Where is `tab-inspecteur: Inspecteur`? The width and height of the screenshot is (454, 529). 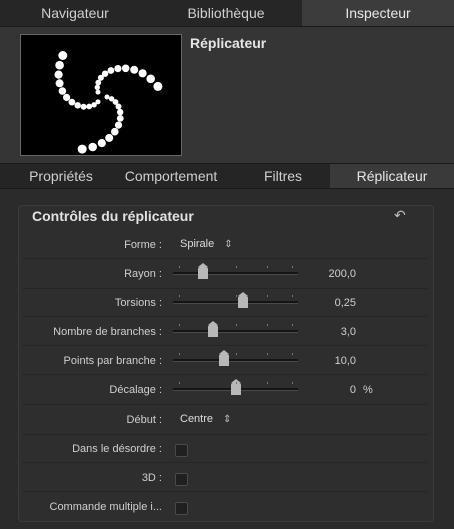
tab-inspecteur: Inspecteur is located at coordinates (378, 13).